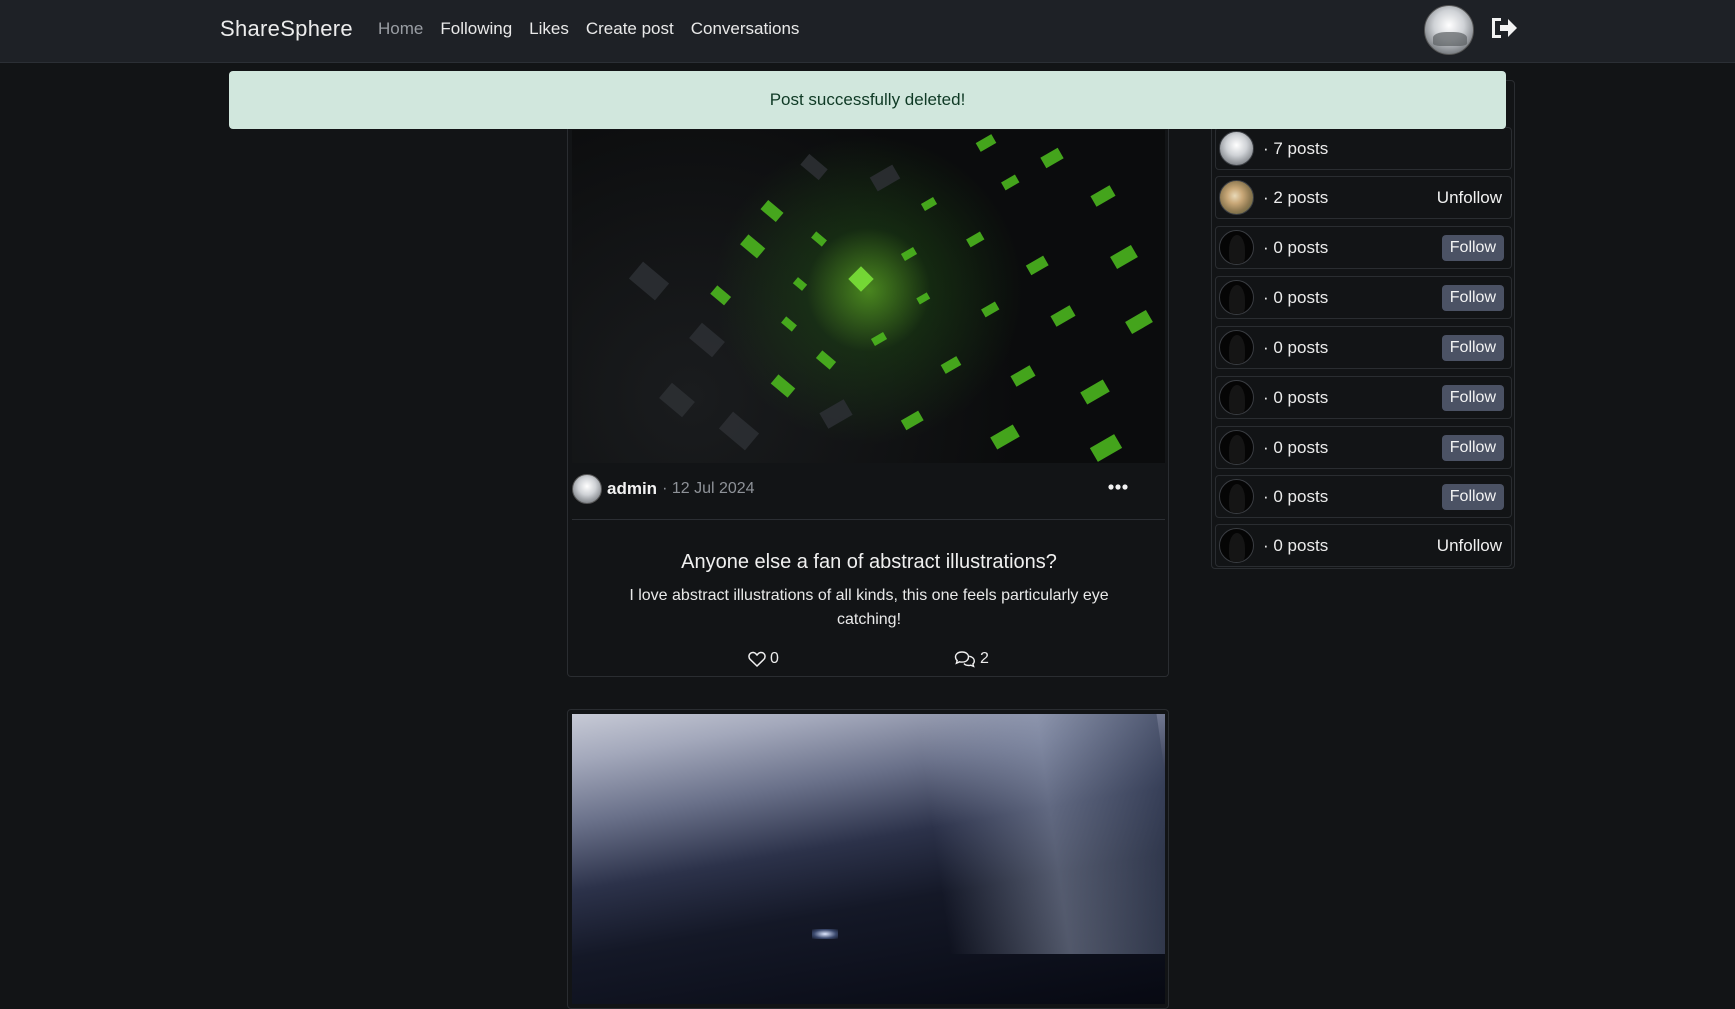 This screenshot has width=1735, height=1009. I want to click on alert-message: Post successfully deleted!, so click(867, 99).